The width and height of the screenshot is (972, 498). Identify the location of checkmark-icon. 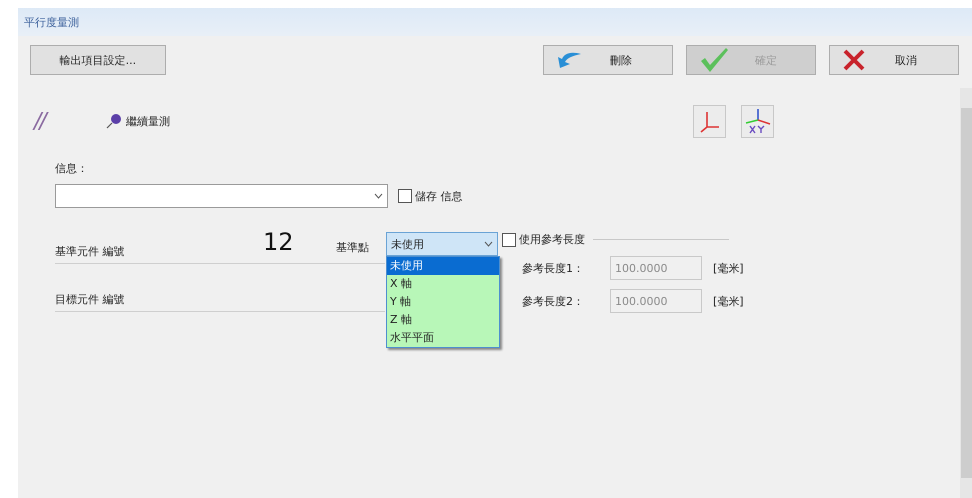
(713, 60).